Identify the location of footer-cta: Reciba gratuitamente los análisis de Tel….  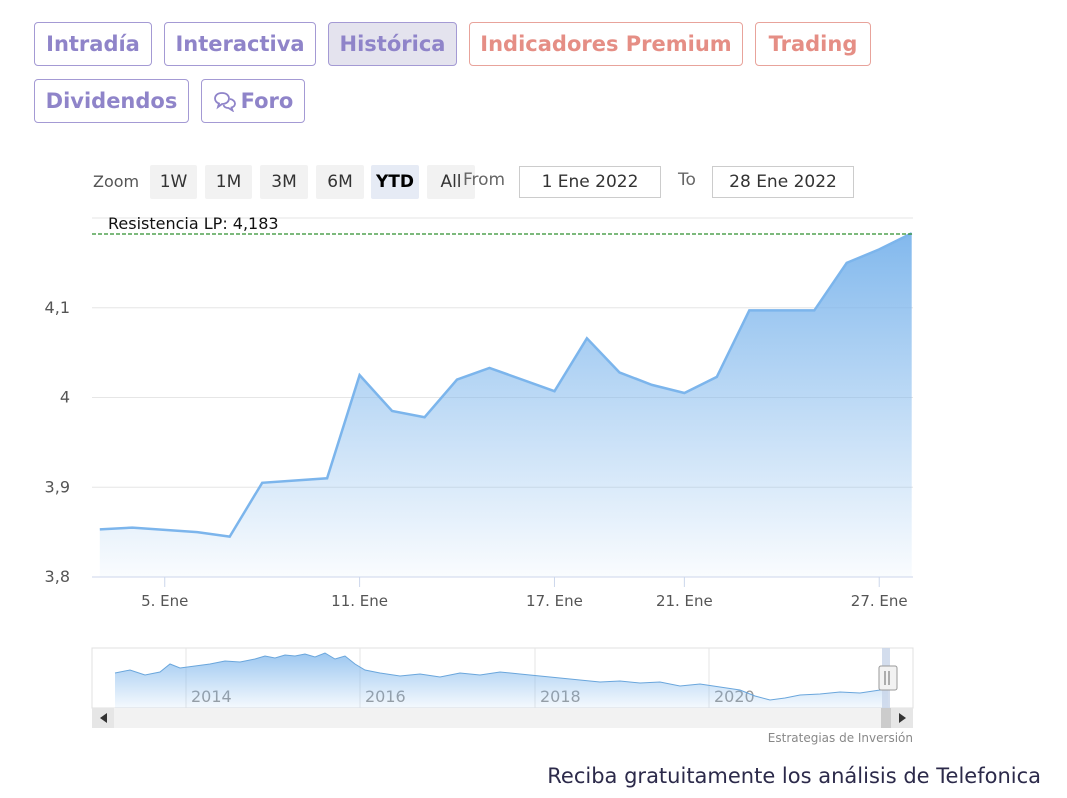
(794, 776).